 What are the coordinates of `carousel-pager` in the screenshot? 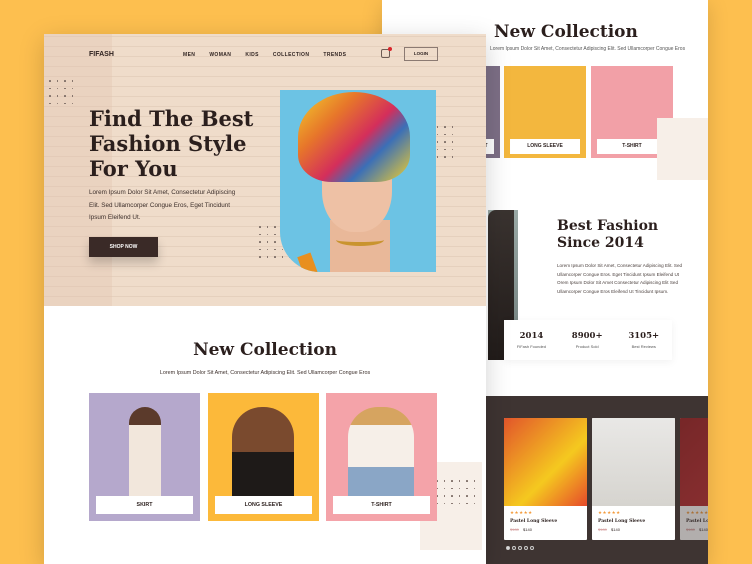 It's located at (520, 548).